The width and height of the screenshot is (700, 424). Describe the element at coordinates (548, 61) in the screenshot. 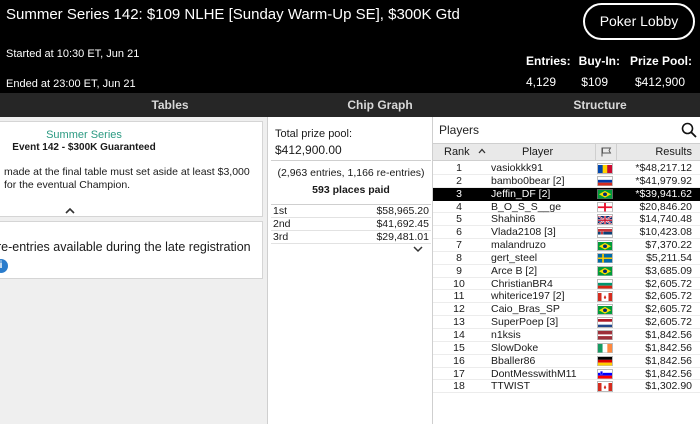

I see `entries-label: Entries:` at that location.